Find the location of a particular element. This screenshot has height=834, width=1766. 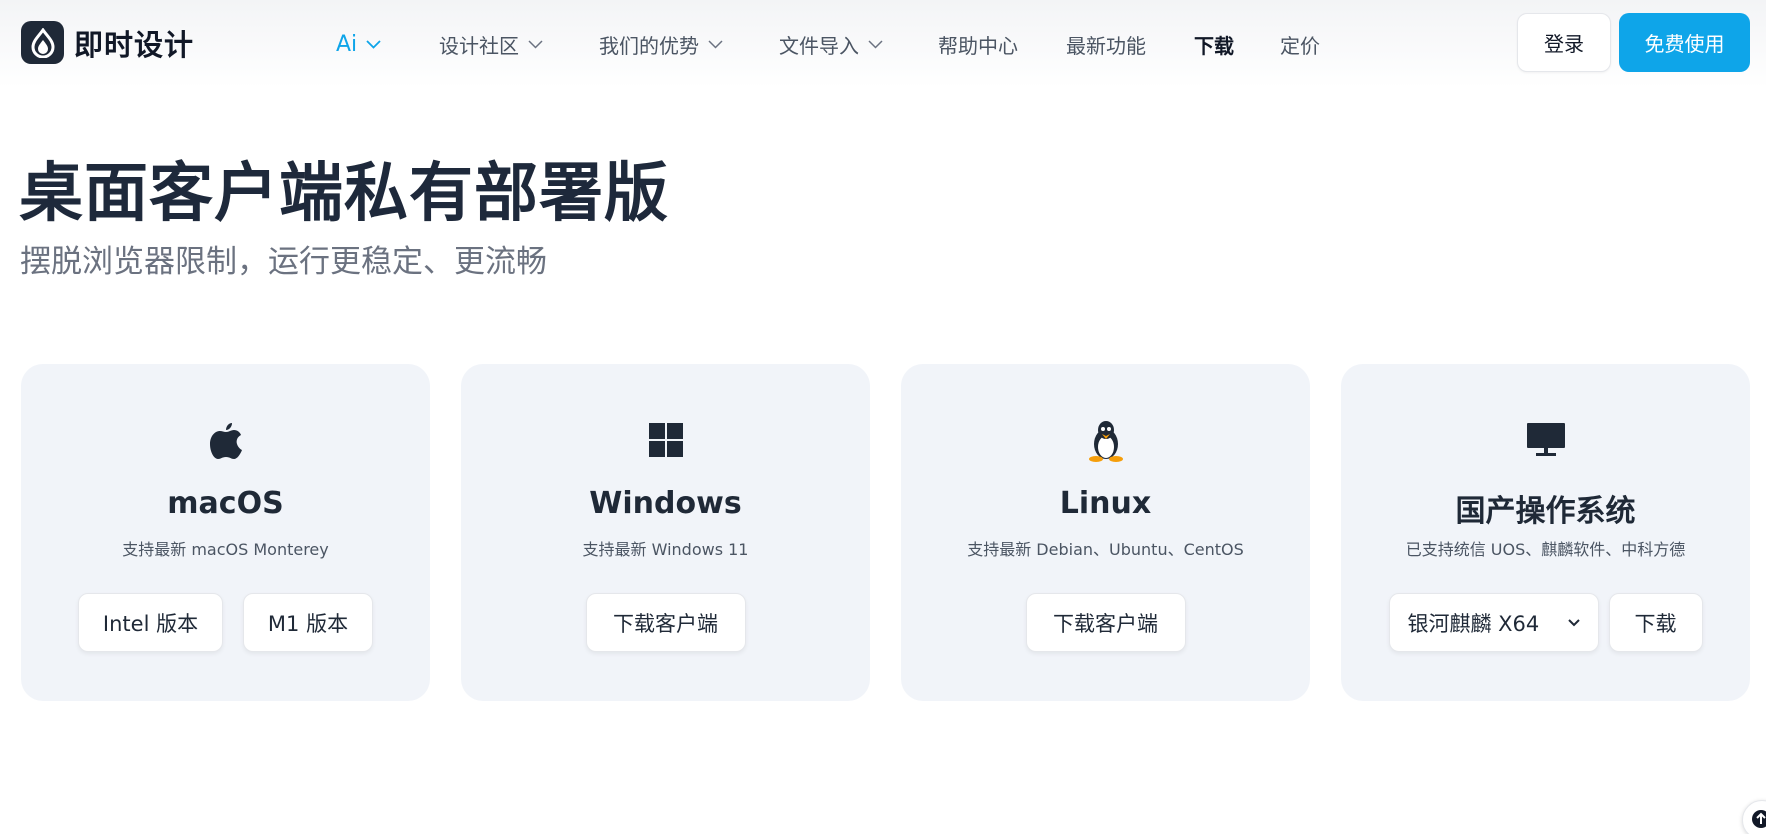

card-description: 支持最新 macOS Monterey is located at coordinates (225, 549).